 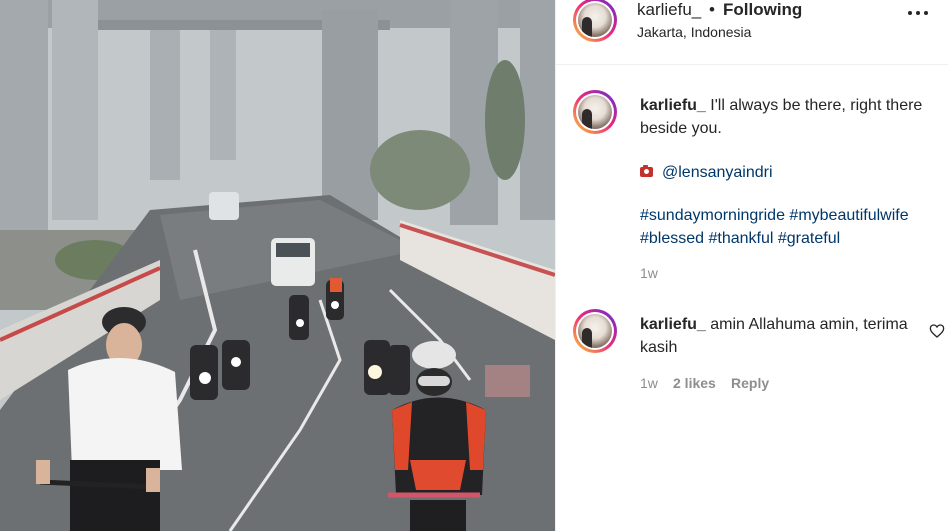 I want to click on location-link: Jakarta, Indonesia, so click(x=694, y=32).